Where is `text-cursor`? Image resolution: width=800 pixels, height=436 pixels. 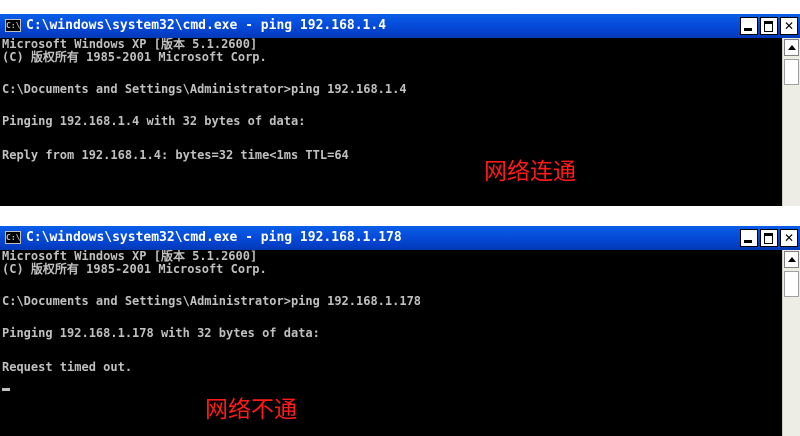 text-cursor is located at coordinates (6, 389).